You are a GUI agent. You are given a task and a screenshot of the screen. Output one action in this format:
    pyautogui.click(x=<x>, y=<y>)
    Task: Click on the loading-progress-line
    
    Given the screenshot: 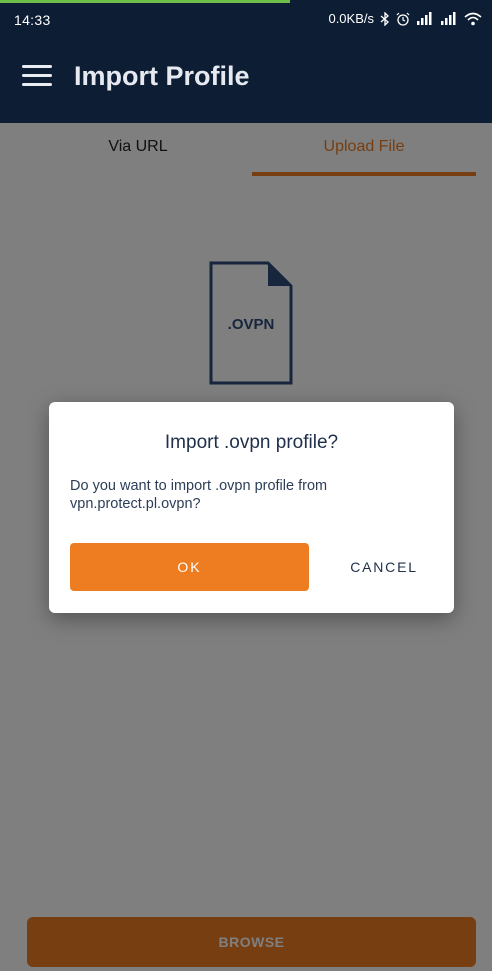 What is the action you would take?
    pyautogui.click(x=145, y=1)
    